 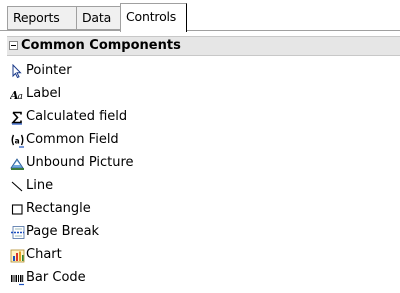 What do you see at coordinates (101, 45) in the screenshot?
I see `group-label: Common Components` at bounding box center [101, 45].